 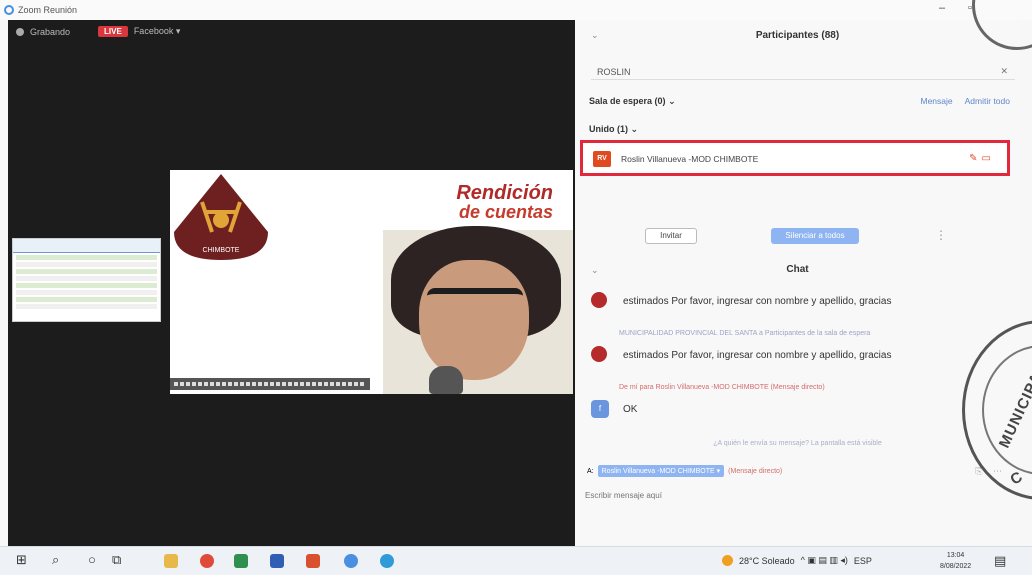 I want to click on slide-headline-2: de cuentas, so click(x=505, y=212).